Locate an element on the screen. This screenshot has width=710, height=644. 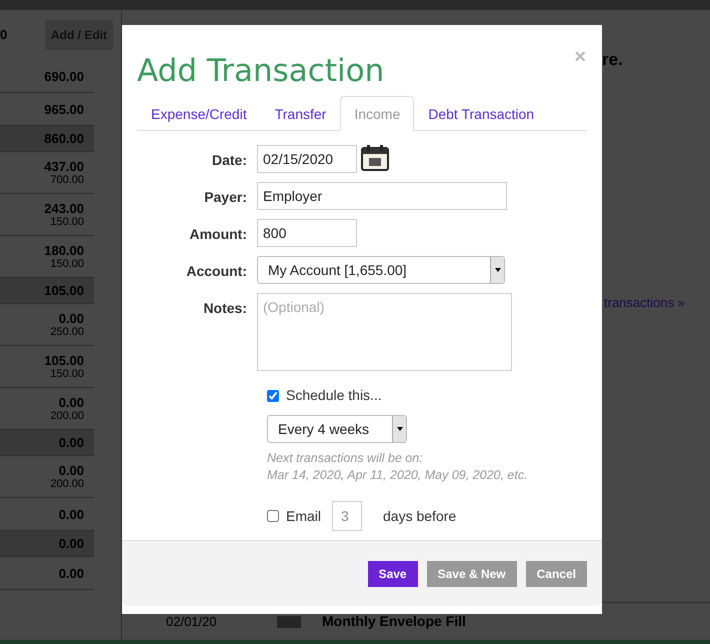
schedule-checkbox is located at coordinates (273, 396).